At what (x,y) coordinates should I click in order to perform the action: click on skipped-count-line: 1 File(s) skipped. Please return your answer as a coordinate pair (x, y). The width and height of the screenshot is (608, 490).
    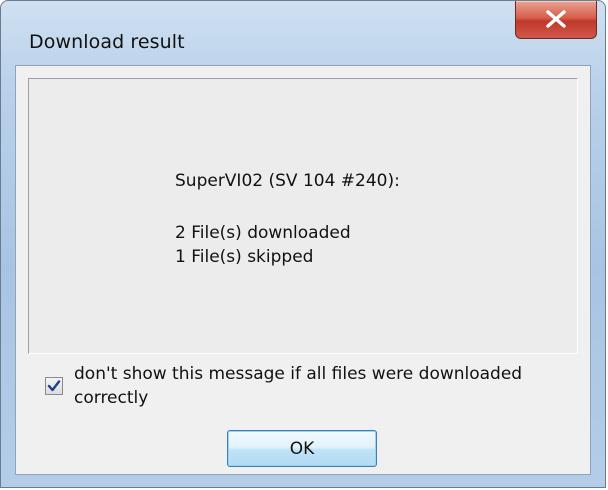
    Looking at the image, I should click on (244, 257).